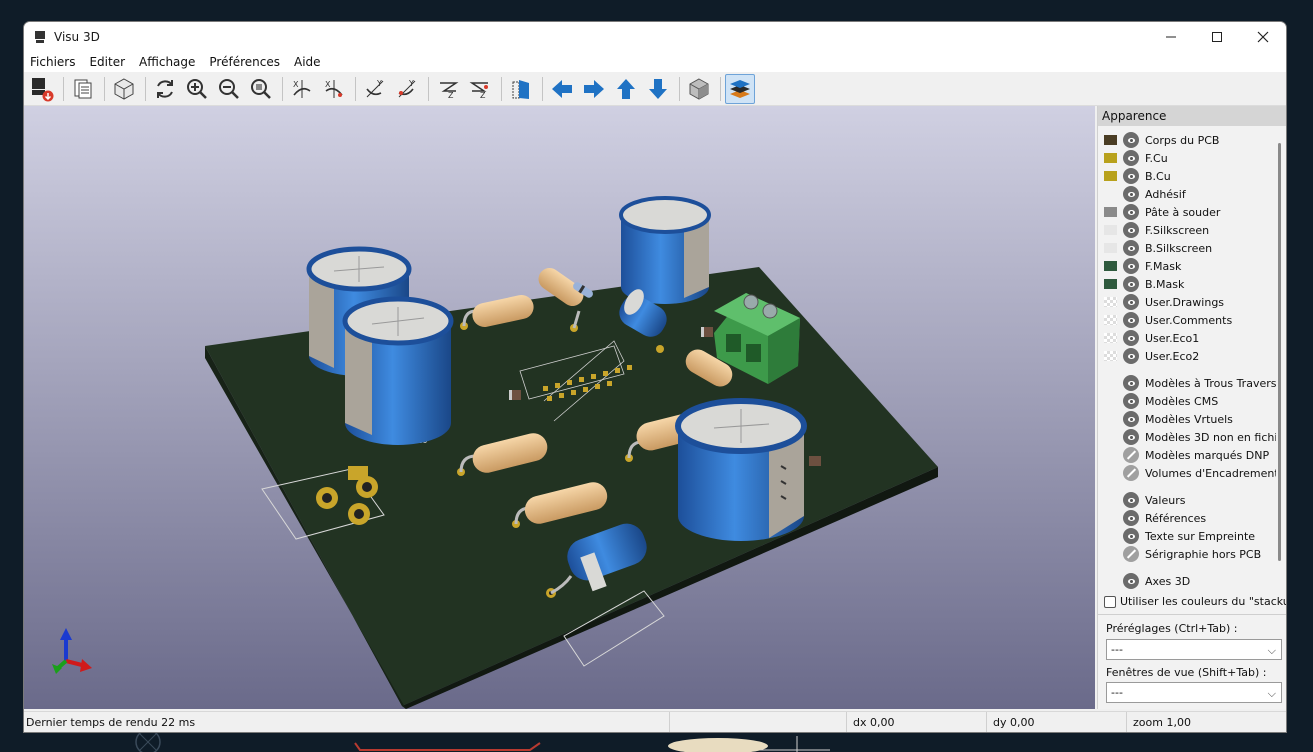 This screenshot has width=1313, height=752. Describe the element at coordinates (1187, 473) in the screenshot. I see `object-row-bounding-boxes: Volumes d'Encadrement c` at that location.